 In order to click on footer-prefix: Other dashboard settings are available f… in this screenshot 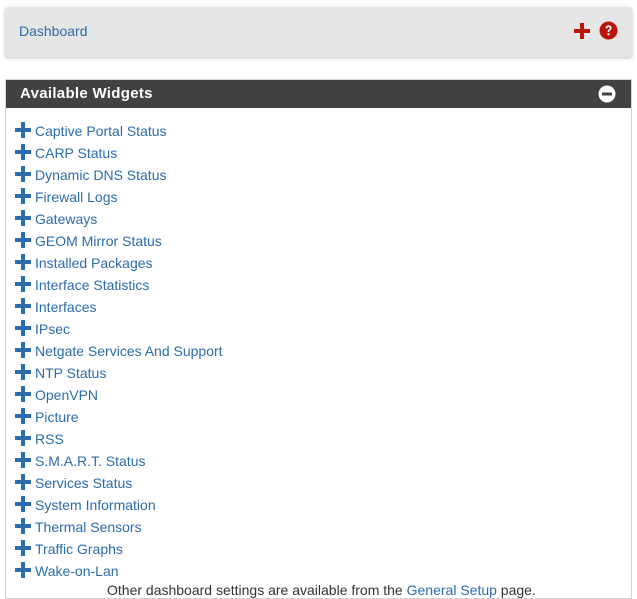, I will do `click(257, 590)`.